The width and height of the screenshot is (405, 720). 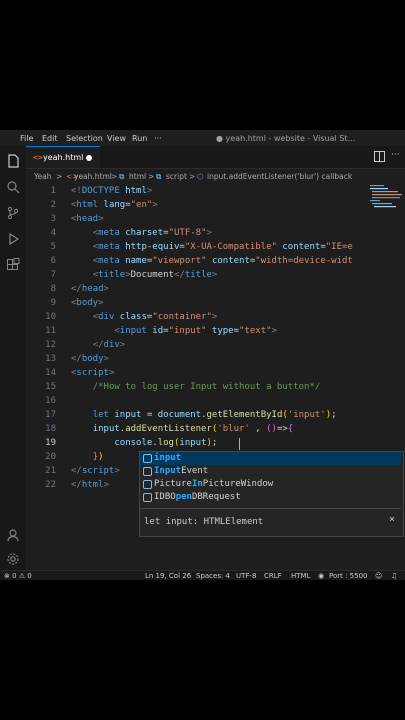 What do you see at coordinates (270, 458) in the screenshot?
I see `suggest-item: input` at bounding box center [270, 458].